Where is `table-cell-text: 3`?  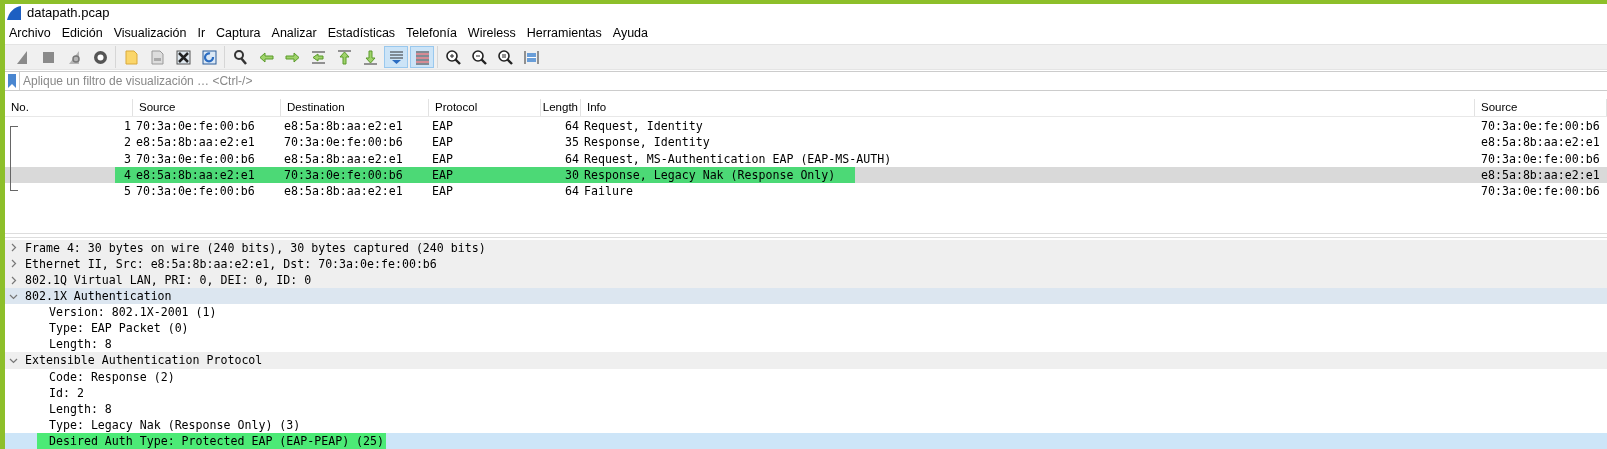 table-cell-text: 3 is located at coordinates (127, 158).